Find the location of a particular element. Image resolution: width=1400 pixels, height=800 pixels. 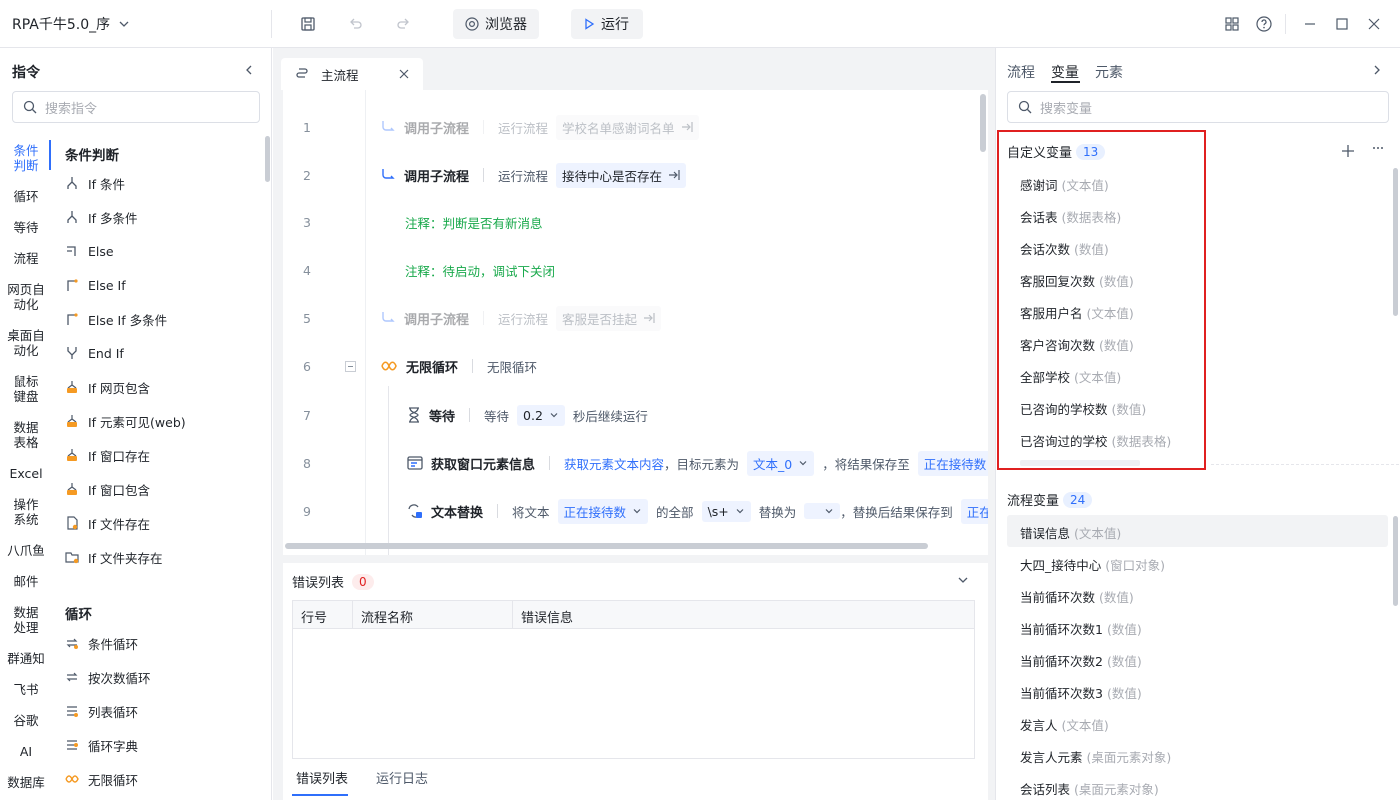

tab-error-list: 错误列表 is located at coordinates (322, 777).